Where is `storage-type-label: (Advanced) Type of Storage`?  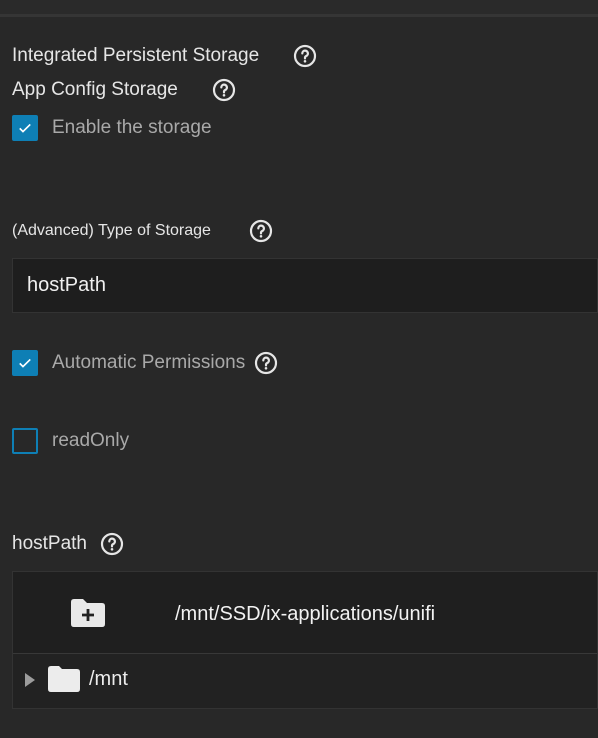 storage-type-label: (Advanced) Type of Storage is located at coordinates (111, 230).